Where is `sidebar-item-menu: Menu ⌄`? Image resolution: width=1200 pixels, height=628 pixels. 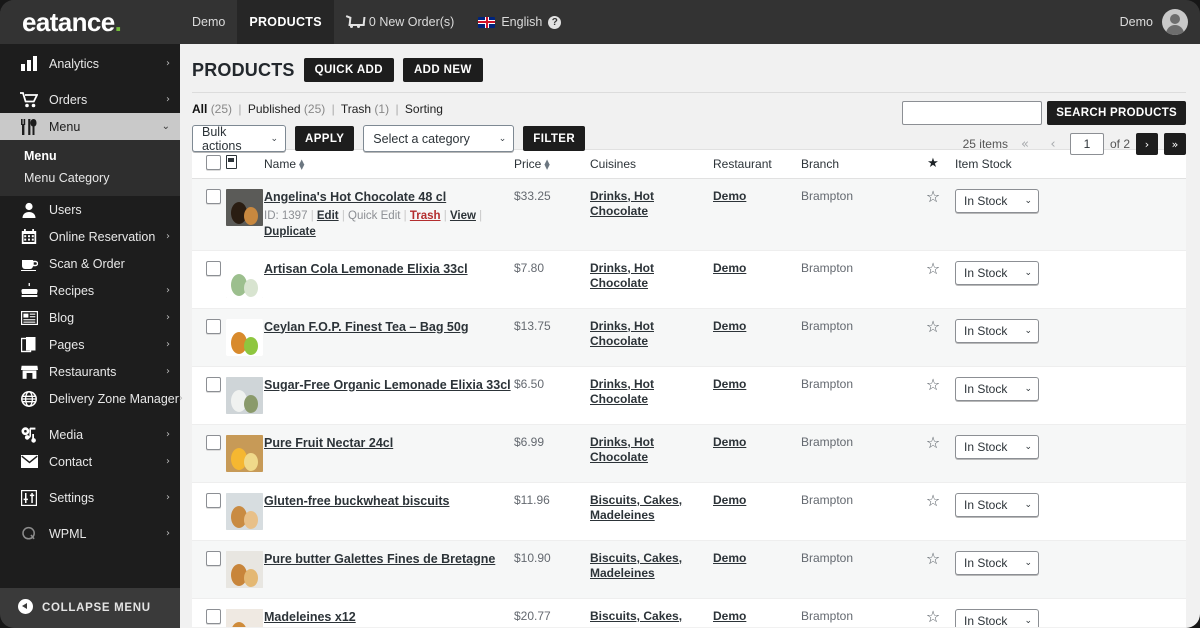 sidebar-item-menu: Menu ⌄ is located at coordinates (90, 126).